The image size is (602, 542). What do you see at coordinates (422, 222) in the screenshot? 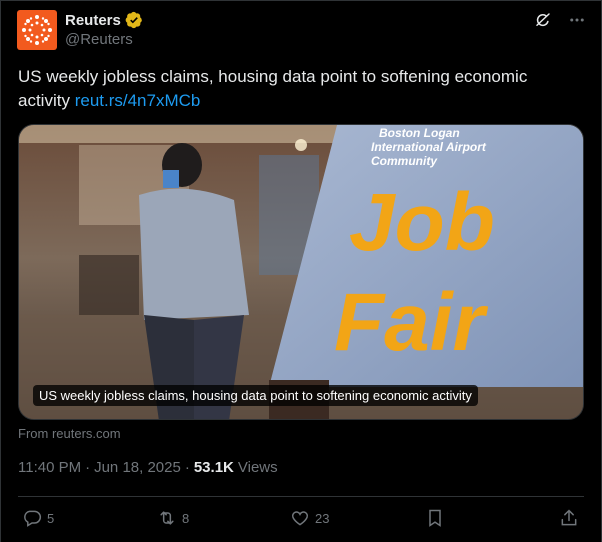
I see `sign-word-job: Job` at bounding box center [422, 222].